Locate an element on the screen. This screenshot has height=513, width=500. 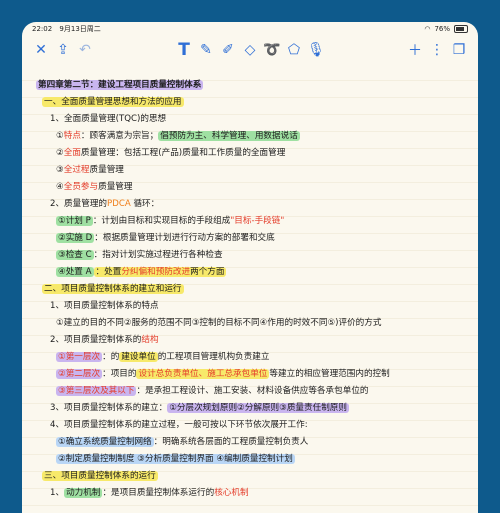
highlighter-icon: ✐ is located at coordinates (228, 50).